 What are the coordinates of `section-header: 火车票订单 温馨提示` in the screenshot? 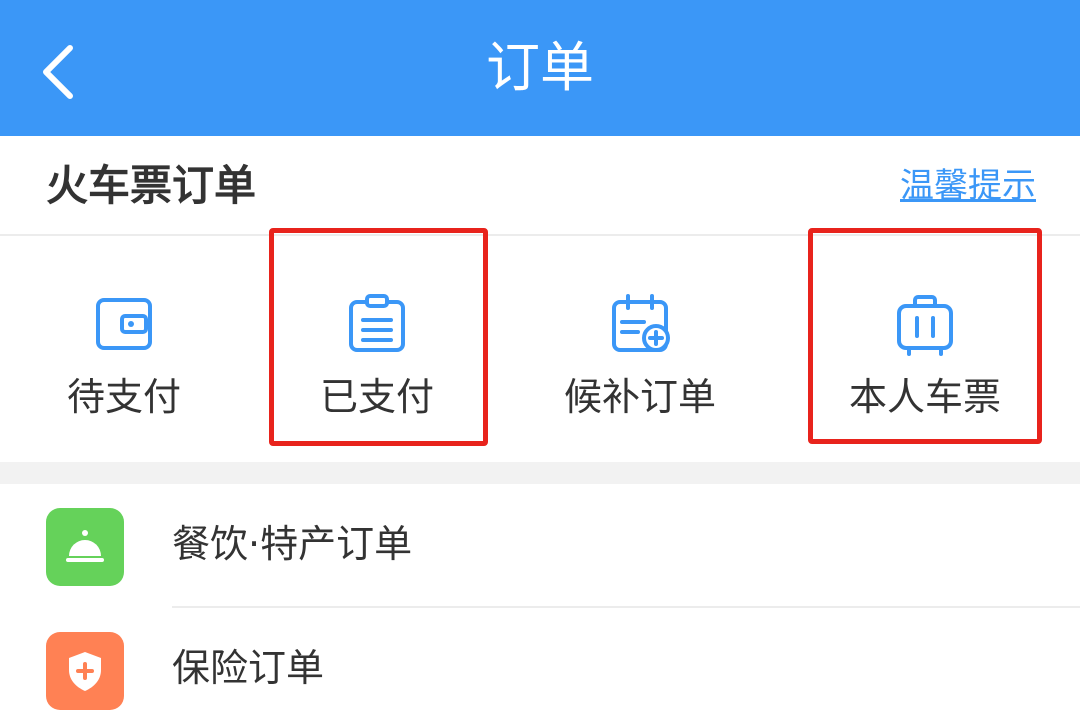 It's located at (540, 186).